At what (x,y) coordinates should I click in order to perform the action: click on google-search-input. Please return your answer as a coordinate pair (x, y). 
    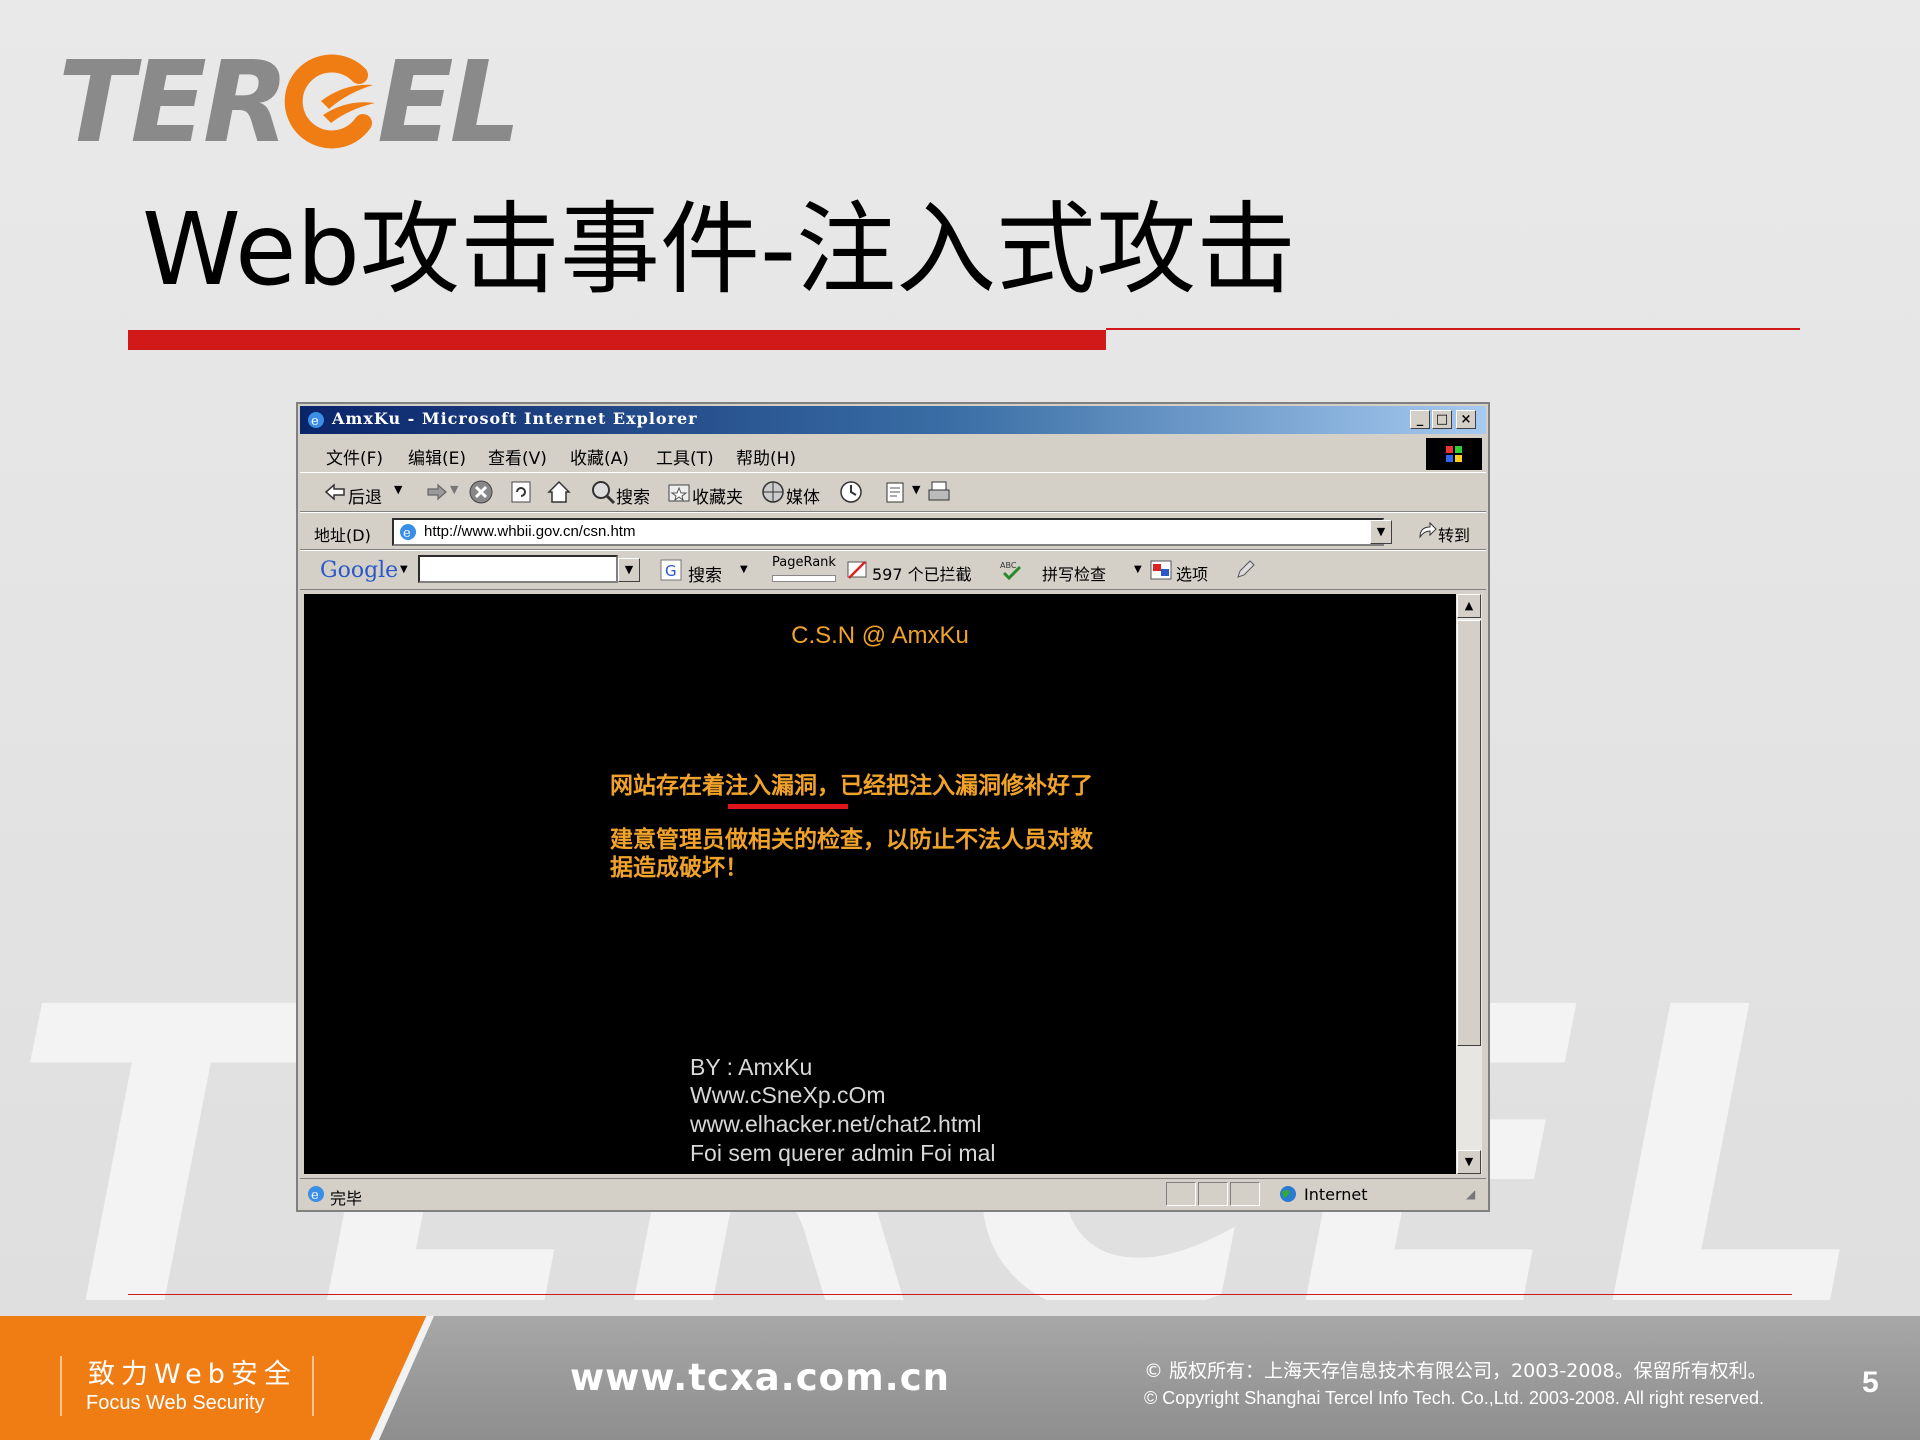
    Looking at the image, I should click on (518, 569).